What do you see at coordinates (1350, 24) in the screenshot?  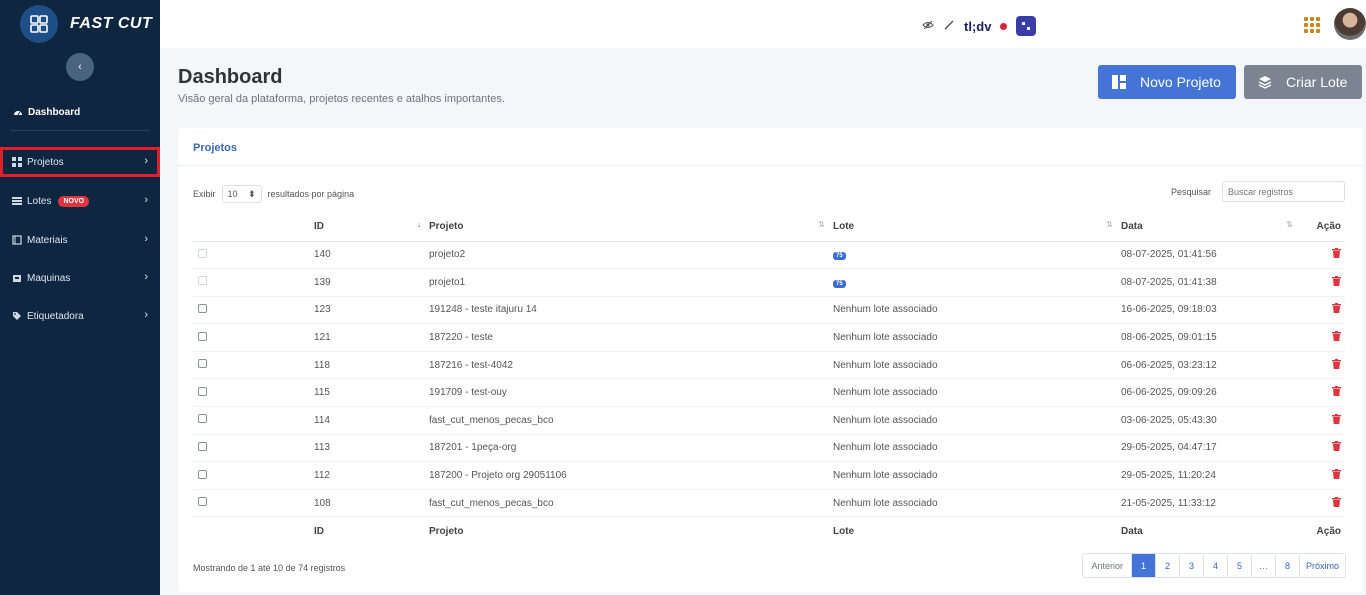 I see `user-avatar` at bounding box center [1350, 24].